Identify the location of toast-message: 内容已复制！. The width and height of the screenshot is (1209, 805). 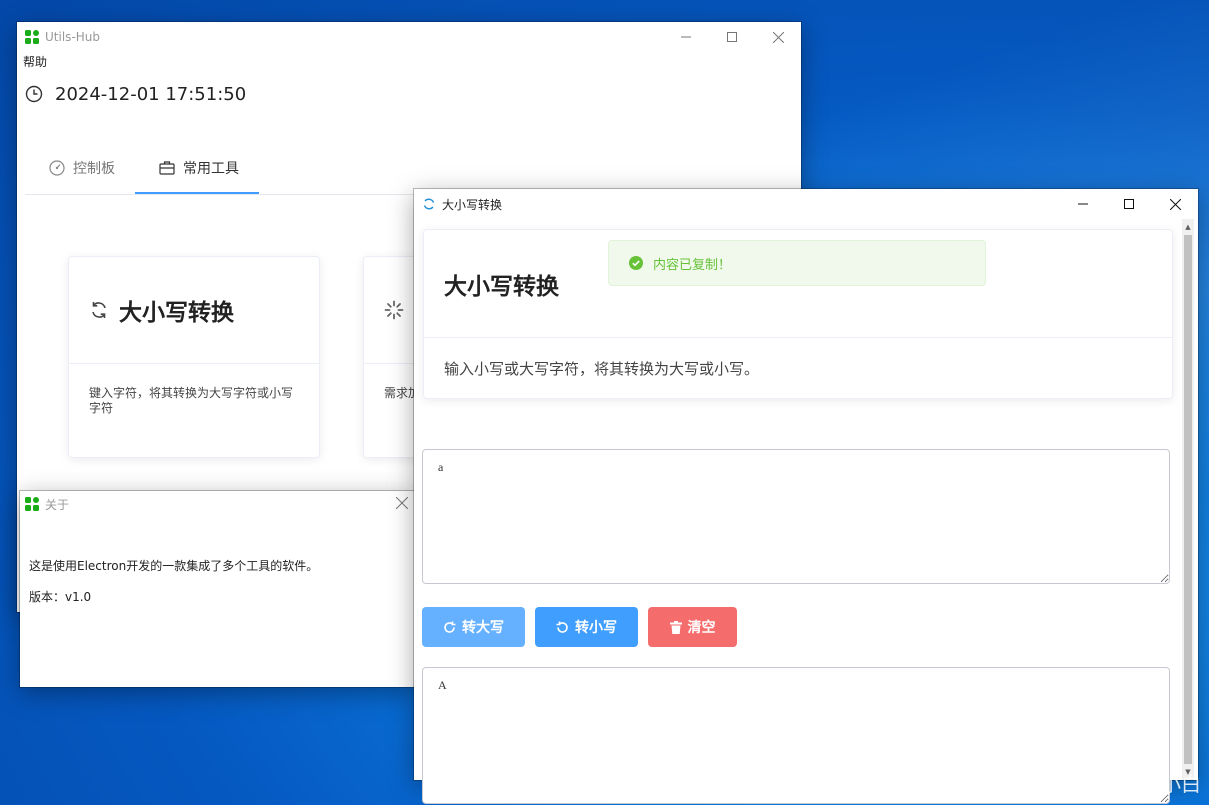
(692, 265).